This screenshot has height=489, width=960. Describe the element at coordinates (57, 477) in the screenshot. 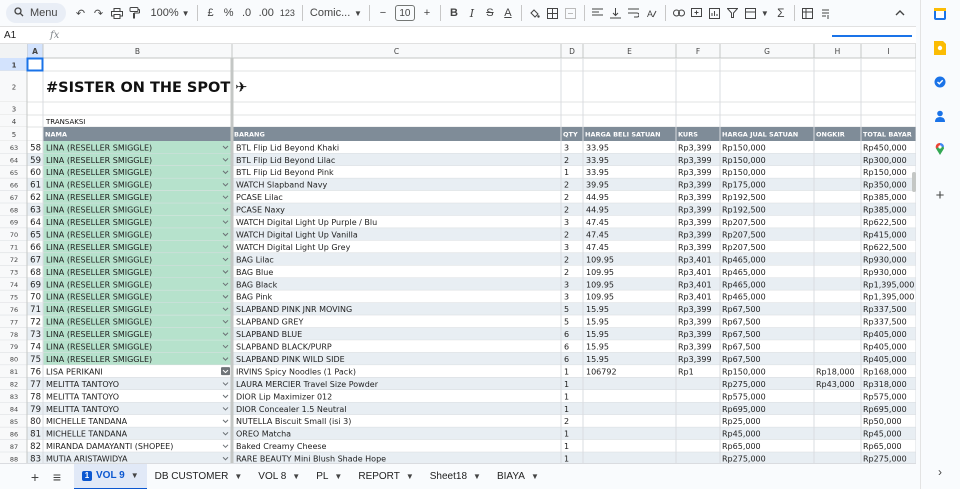

I see `all-sheets-icon: ≡` at that location.